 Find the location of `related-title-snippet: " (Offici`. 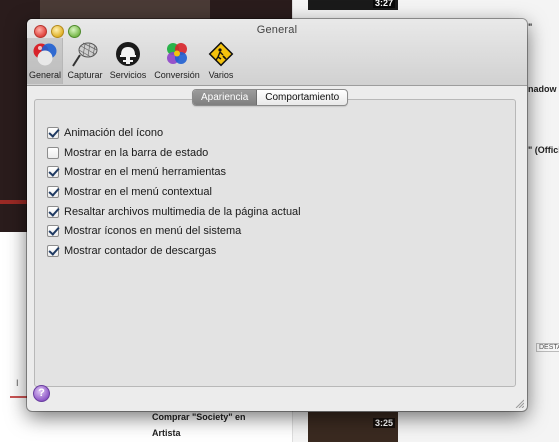

related-title-snippet: " (Offici is located at coordinates (543, 150).